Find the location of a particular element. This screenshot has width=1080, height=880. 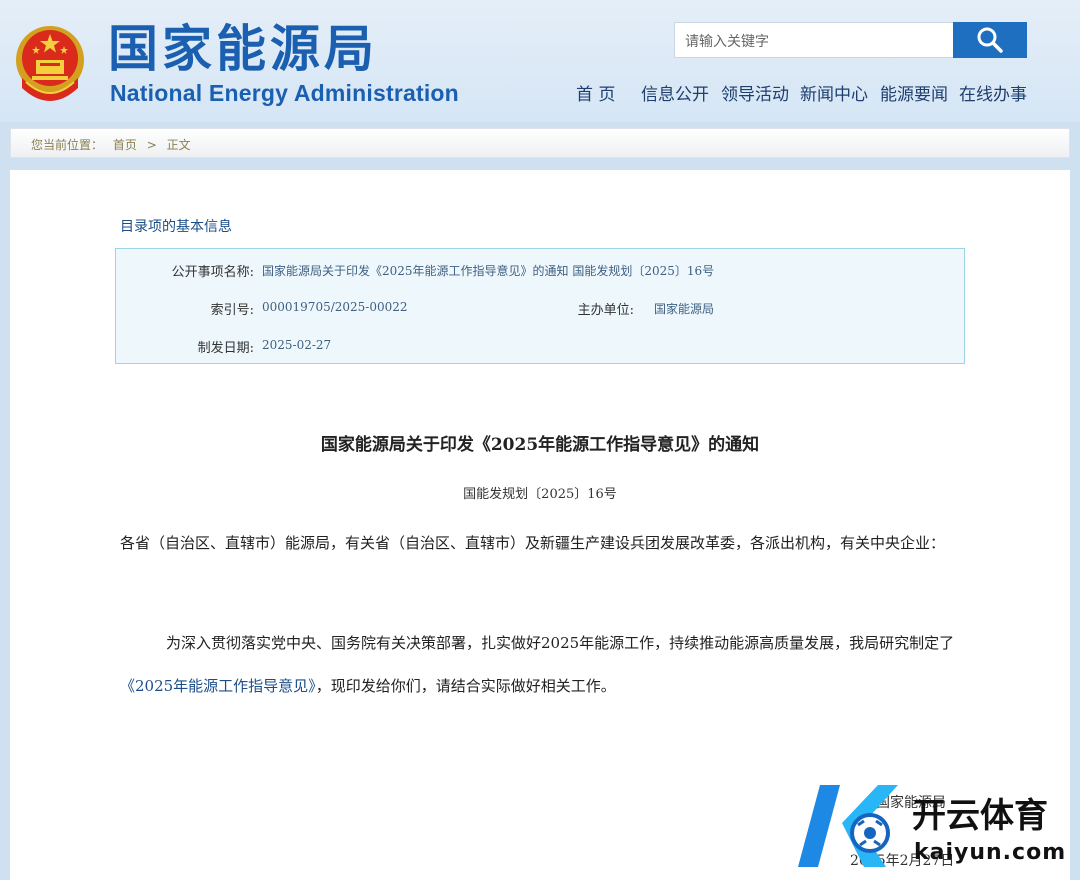

watermark-chinese-text: 开云体育 is located at coordinates (980, 816).